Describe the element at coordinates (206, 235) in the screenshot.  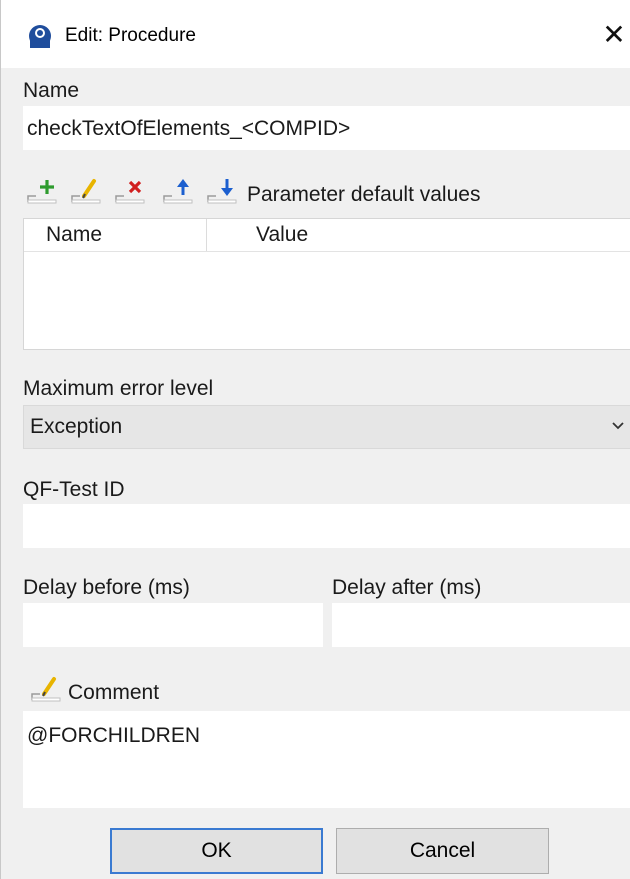
I see `column-divider` at that location.